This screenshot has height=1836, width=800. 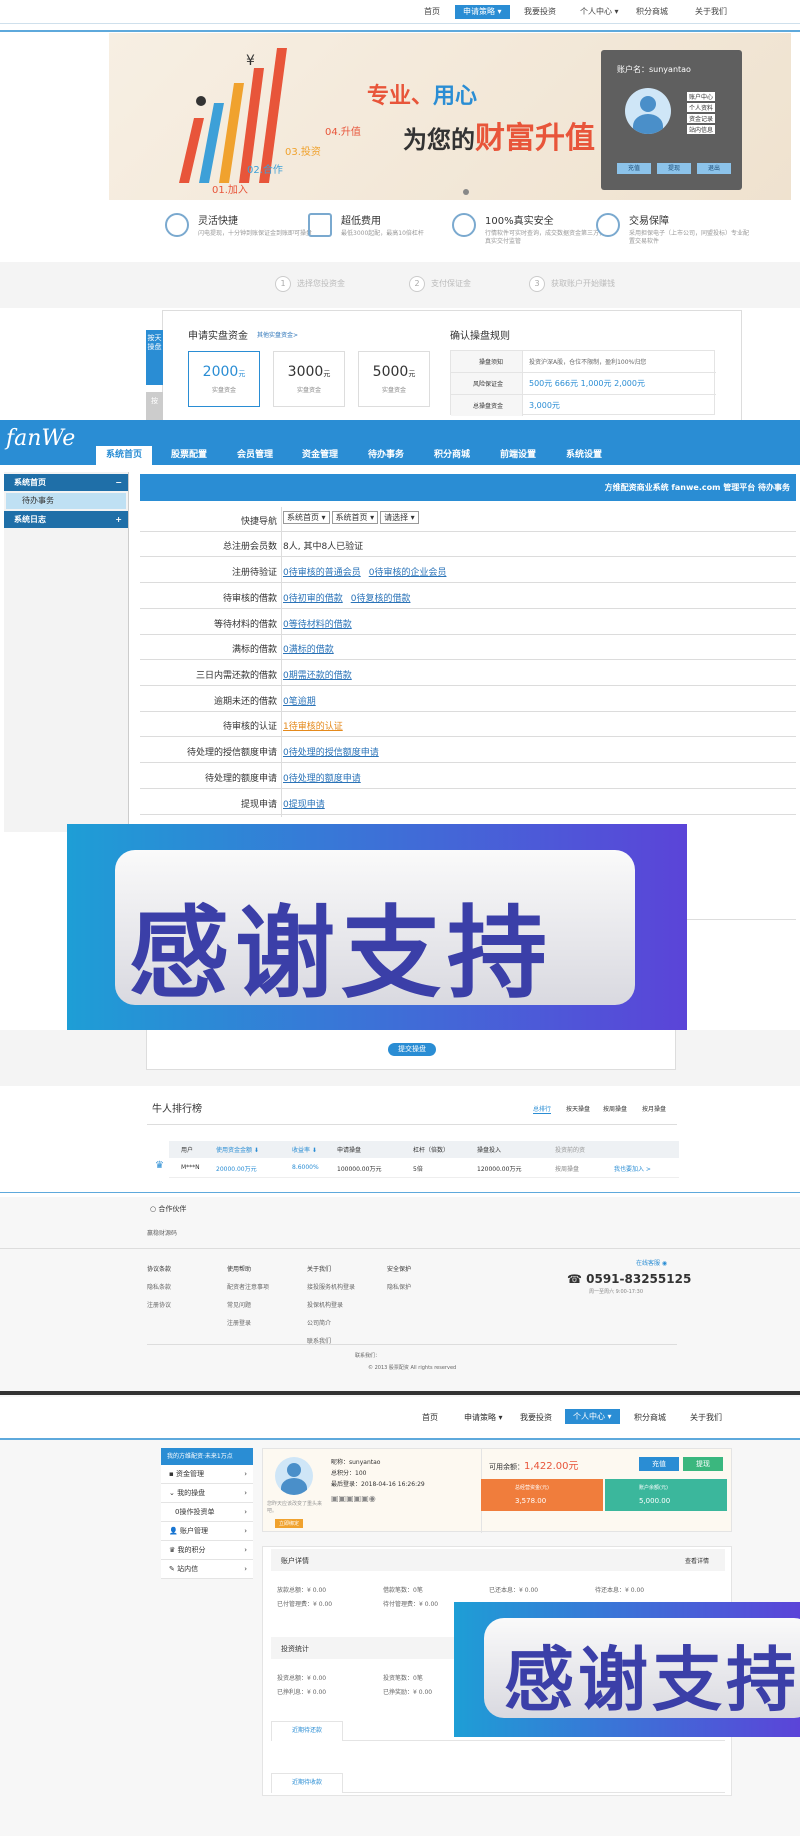 What do you see at coordinates (306, 517) in the screenshot?
I see `quick-nav-select-1: 系统首页 ▾` at bounding box center [306, 517].